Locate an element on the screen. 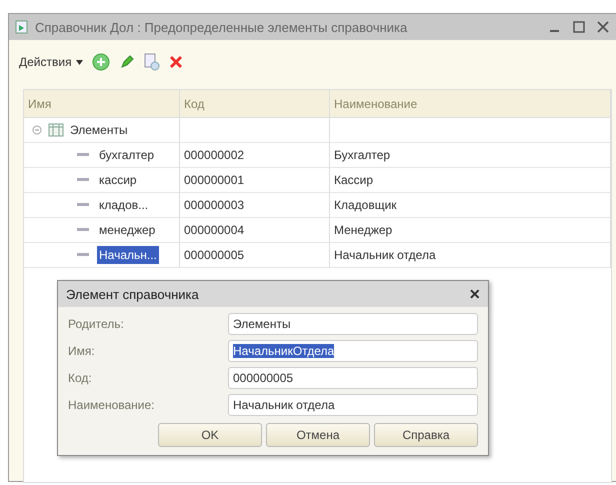 This screenshot has height=485, width=616. copy-document-icon is located at coordinates (152, 62).